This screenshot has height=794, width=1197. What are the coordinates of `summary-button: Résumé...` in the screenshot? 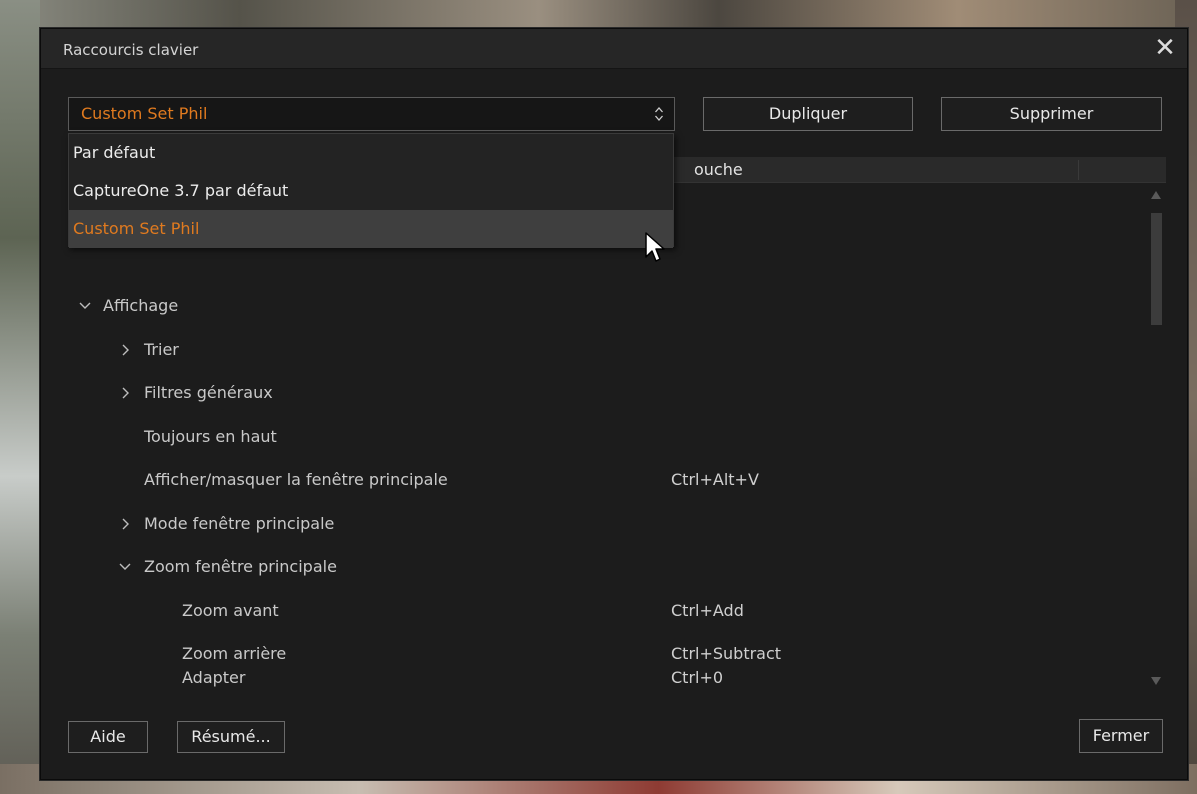 It's located at (231, 737).